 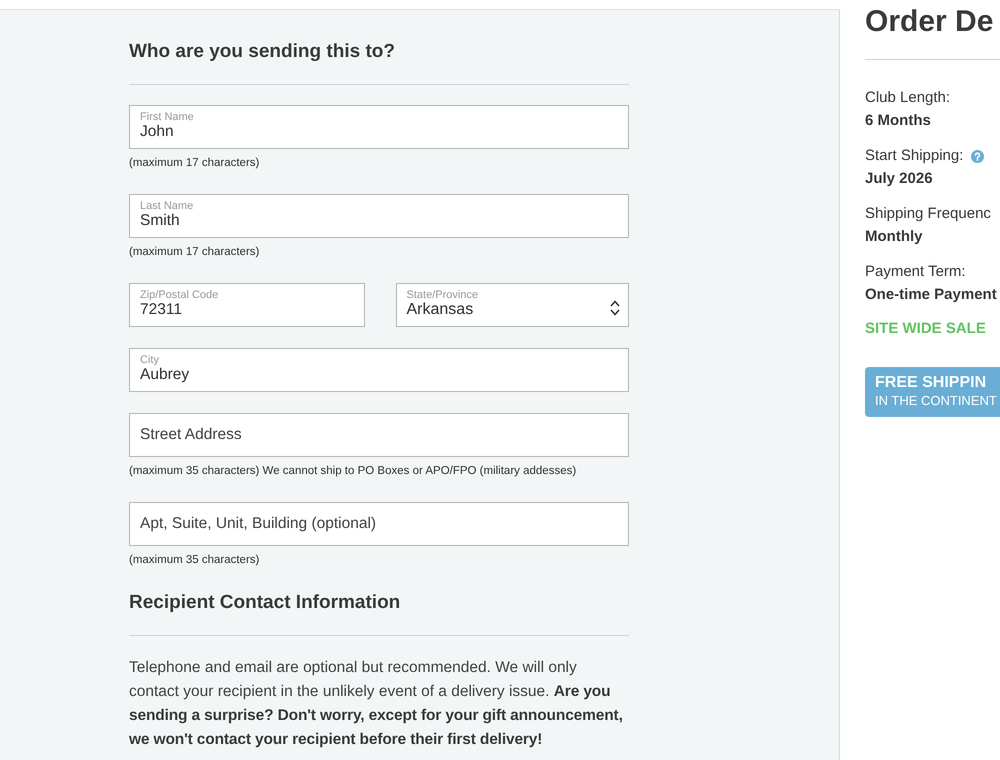 I want to click on state-select: State/Province Arkansas, so click(x=512, y=305).